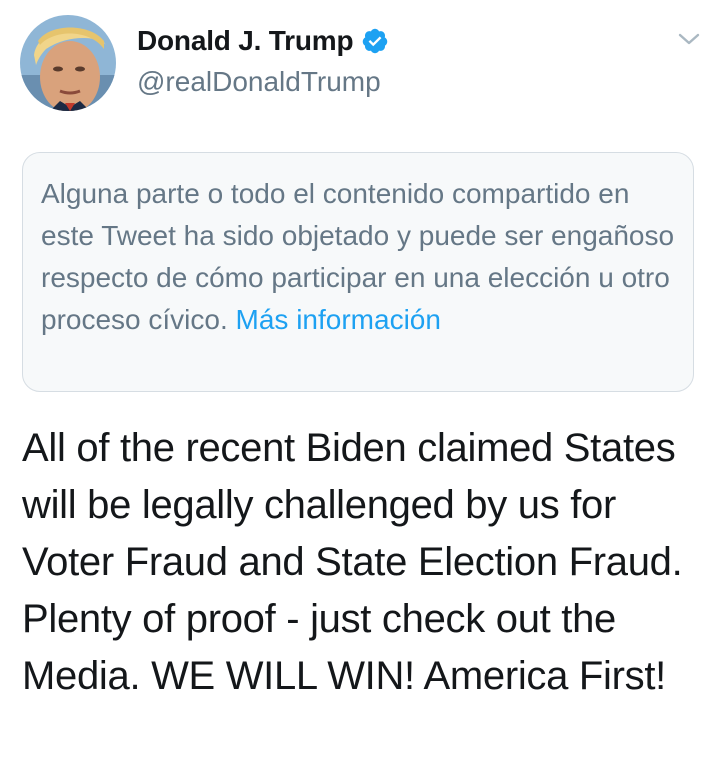 This screenshot has width=718, height=767. What do you see at coordinates (689, 39) in the screenshot?
I see `chevron-down-icon` at bounding box center [689, 39].